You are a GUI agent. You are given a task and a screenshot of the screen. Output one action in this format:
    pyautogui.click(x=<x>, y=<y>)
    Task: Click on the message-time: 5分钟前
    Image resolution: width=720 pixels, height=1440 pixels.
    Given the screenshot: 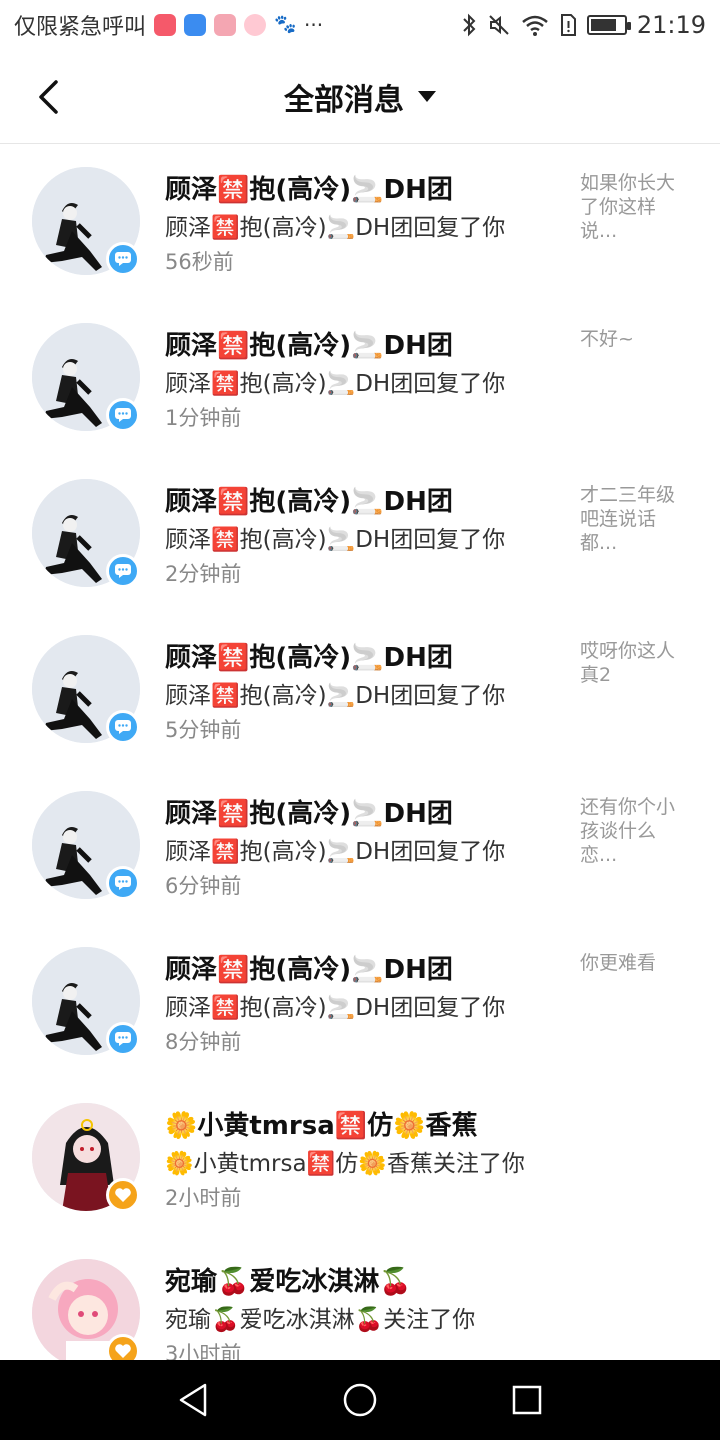 What is the action you would take?
    pyautogui.click(x=203, y=730)
    